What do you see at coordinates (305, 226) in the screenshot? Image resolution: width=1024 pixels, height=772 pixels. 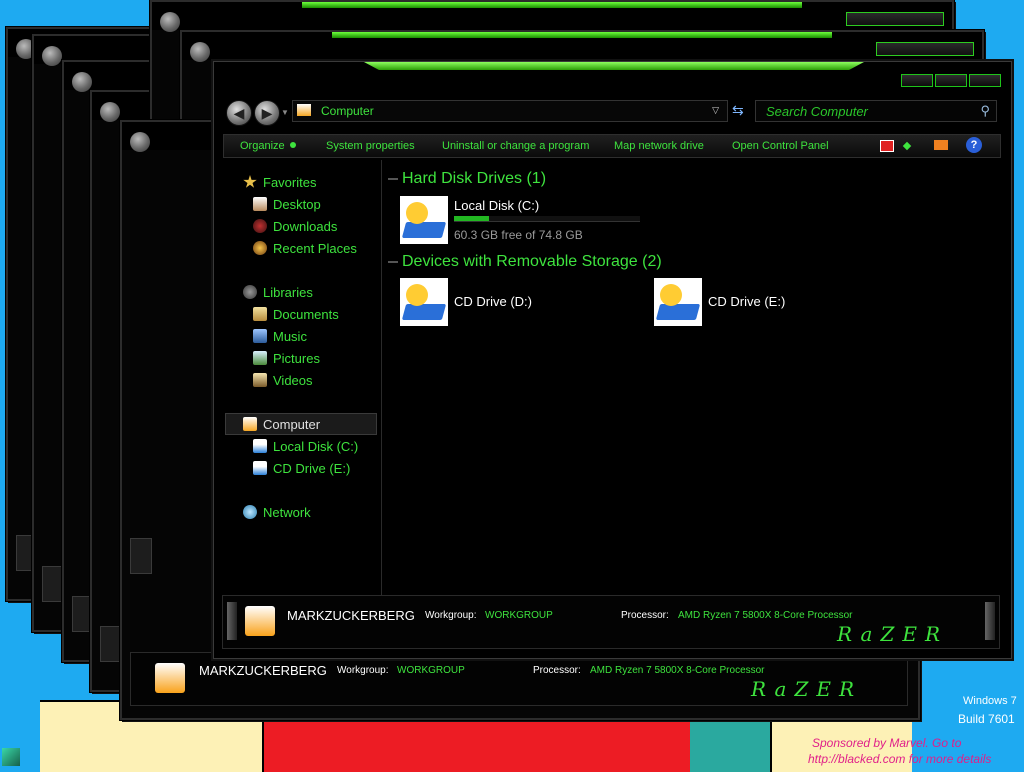 I see `nav-label: Downloads` at bounding box center [305, 226].